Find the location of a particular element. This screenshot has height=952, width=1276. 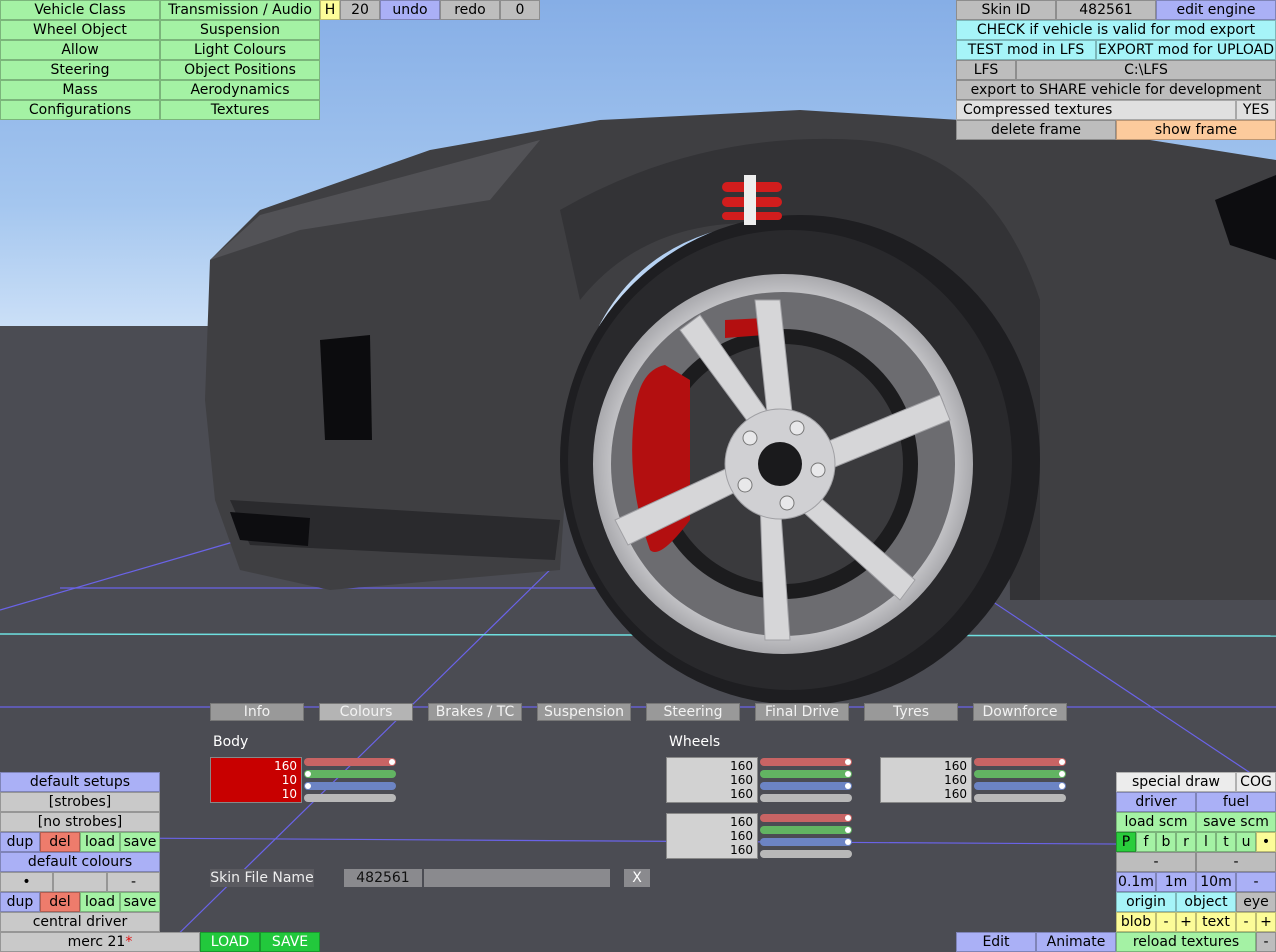

dash-button-1: - is located at coordinates (1156, 862).